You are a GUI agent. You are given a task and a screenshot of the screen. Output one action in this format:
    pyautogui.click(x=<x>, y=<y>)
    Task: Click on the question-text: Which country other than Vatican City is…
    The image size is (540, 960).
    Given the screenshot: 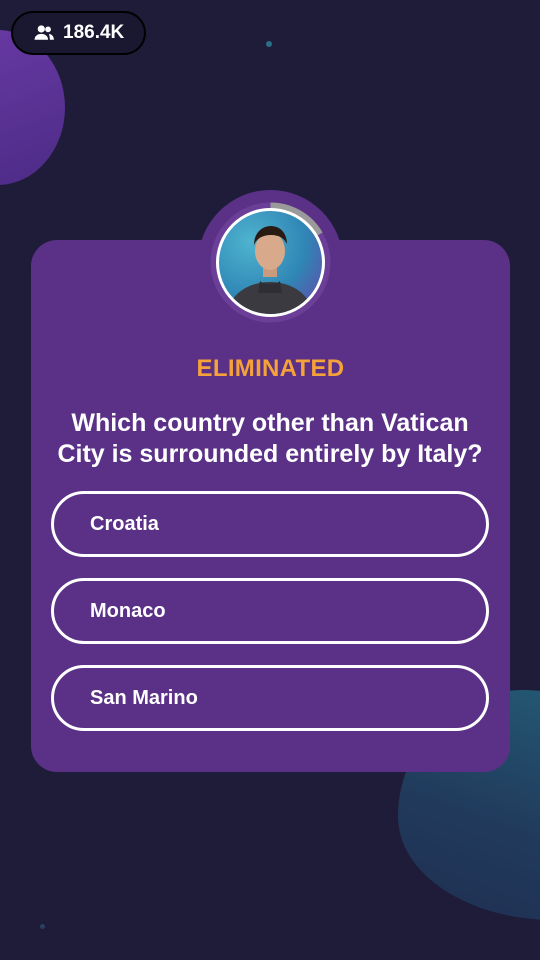 What is the action you would take?
    pyautogui.click(x=270, y=438)
    